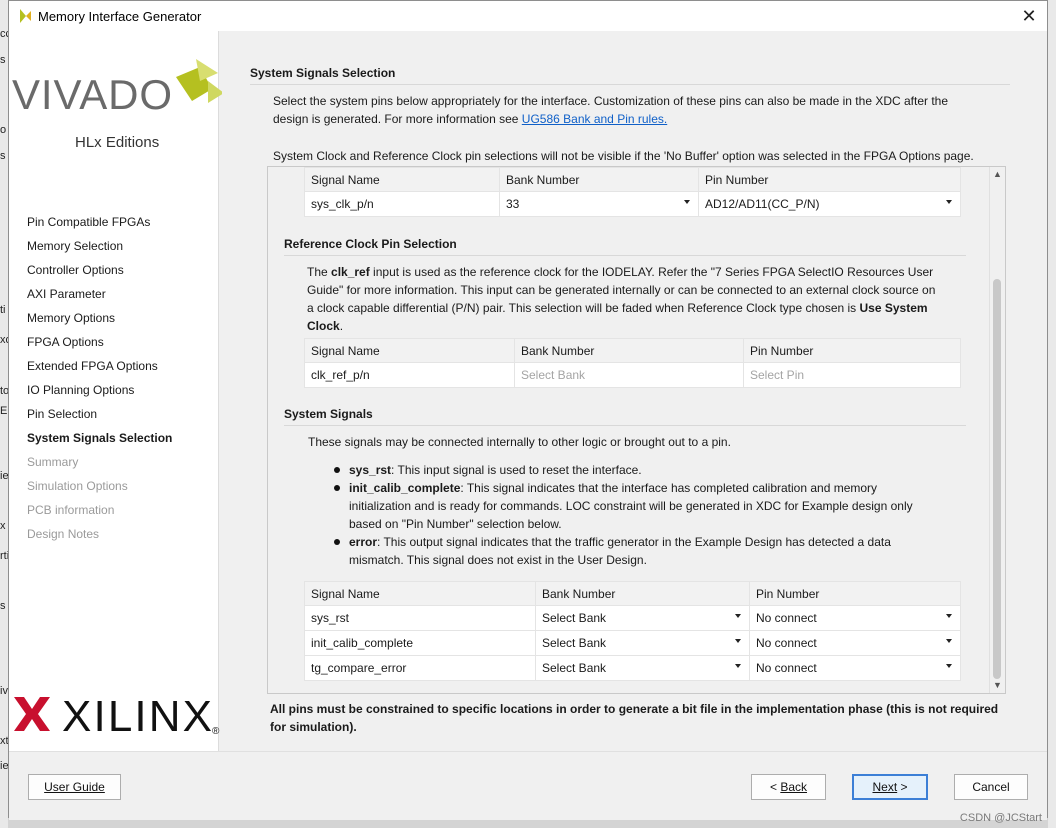 This screenshot has width=1056, height=828. Describe the element at coordinates (599, 204) in the screenshot. I see `bank-number-select: 33` at that location.